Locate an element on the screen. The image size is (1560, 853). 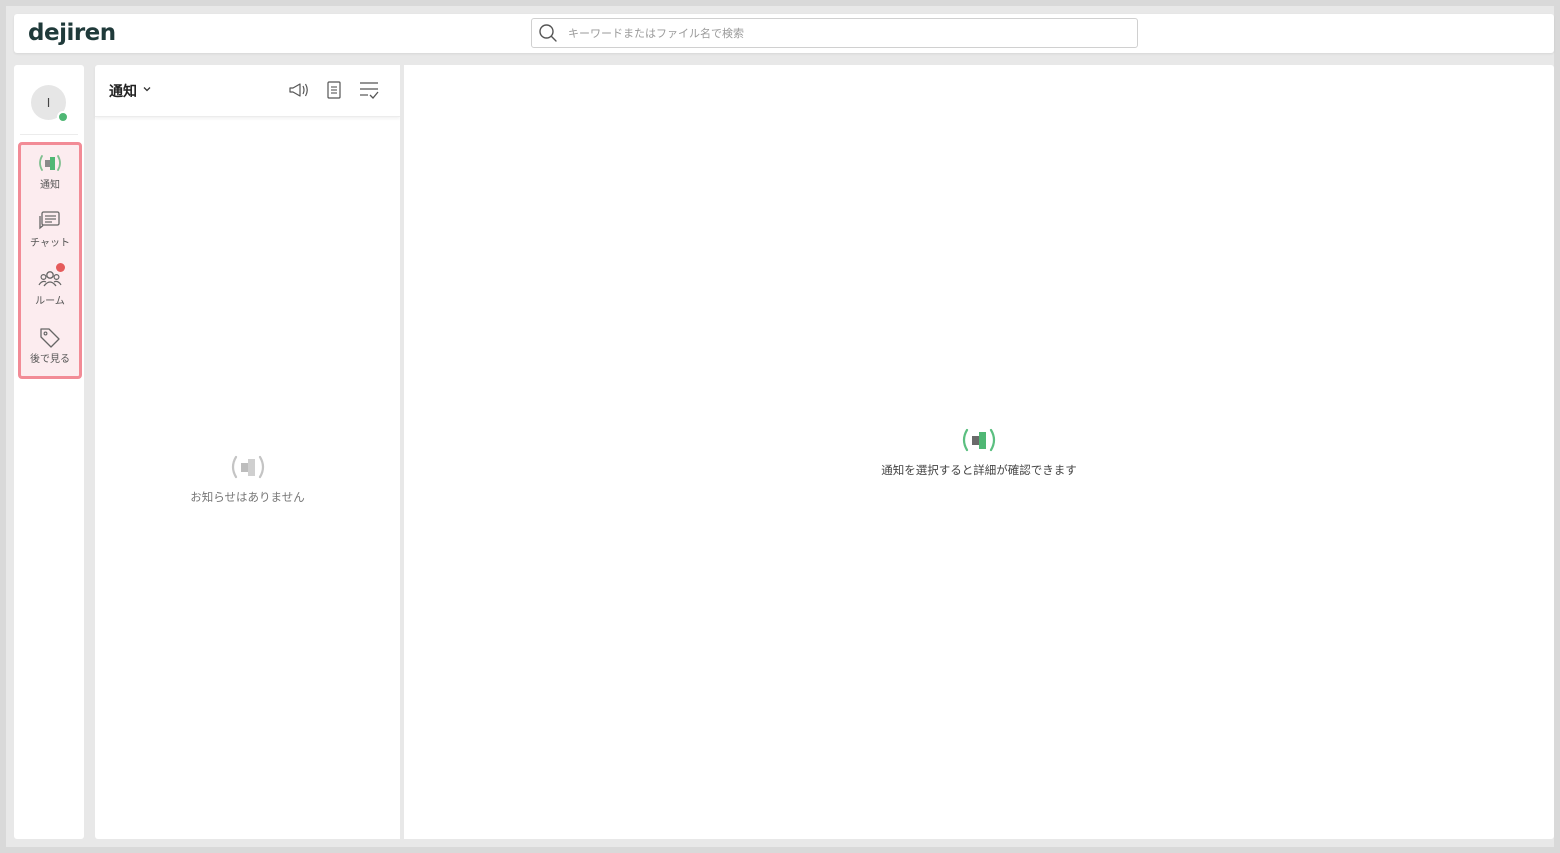
presence-indicator is located at coordinates (63, 117).